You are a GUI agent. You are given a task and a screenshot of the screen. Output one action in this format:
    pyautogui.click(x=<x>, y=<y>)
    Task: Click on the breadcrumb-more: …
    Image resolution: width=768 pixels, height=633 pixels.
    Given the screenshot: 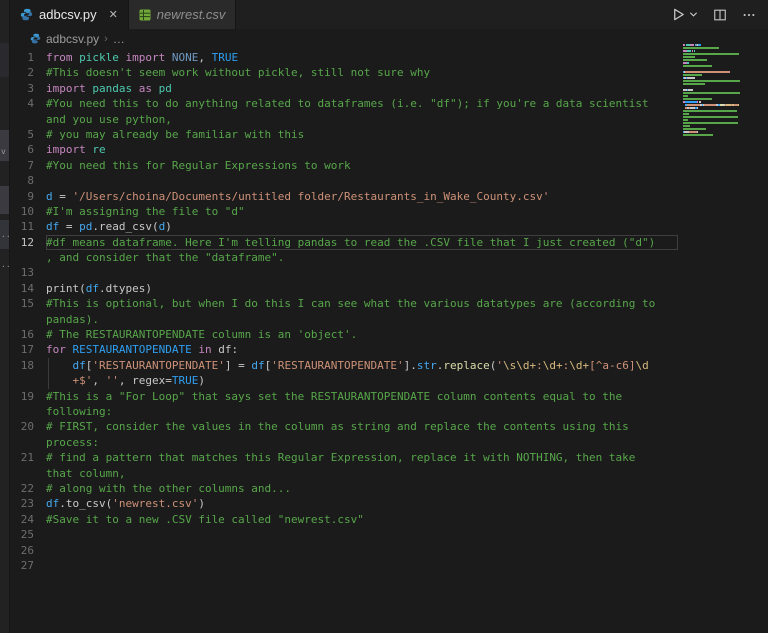 What is the action you would take?
    pyautogui.click(x=119, y=39)
    